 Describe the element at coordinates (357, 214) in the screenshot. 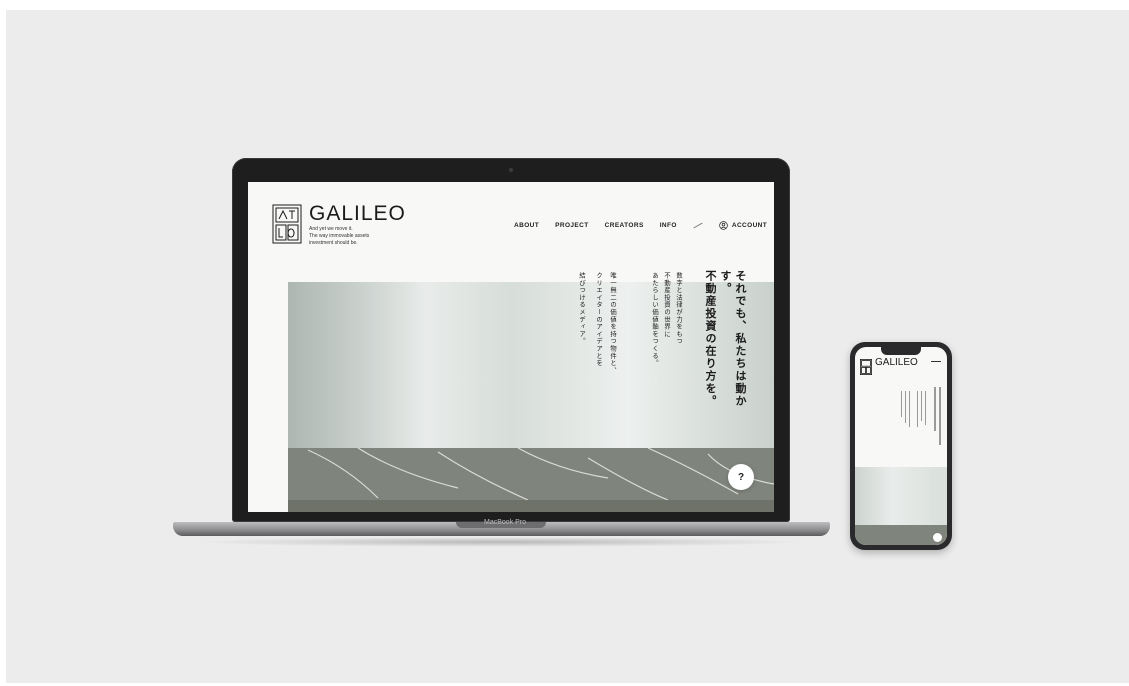

I see `logo-wordmark: GALILEO` at that location.